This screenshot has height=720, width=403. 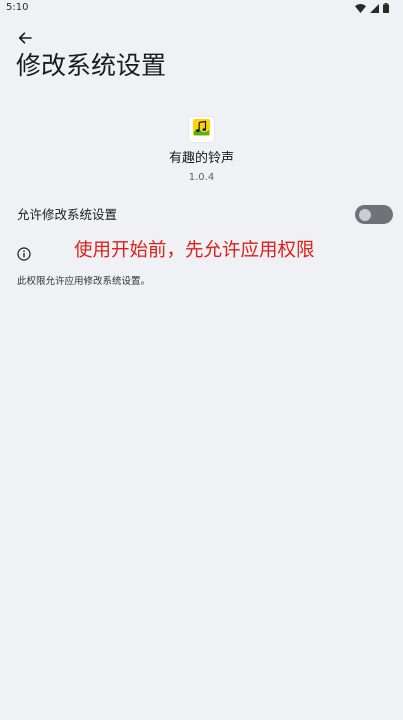 I want to click on app-icon, so click(x=201, y=129).